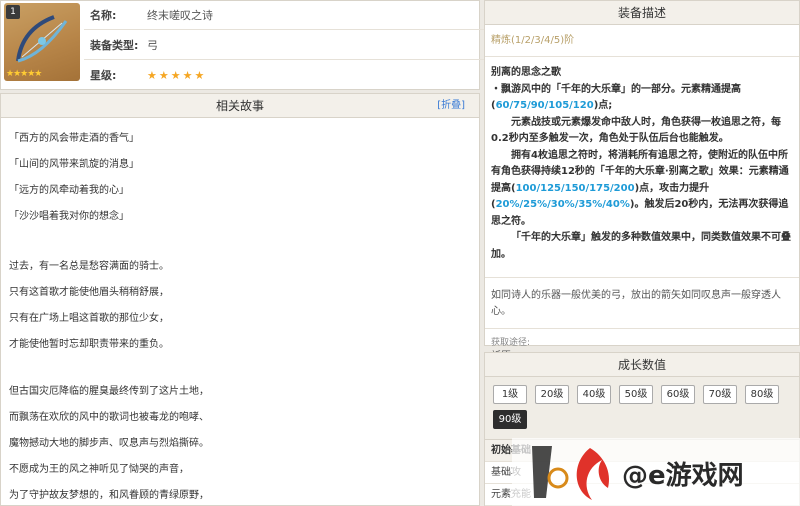  Describe the element at coordinates (642, 298) in the screenshot. I see `flavor-text: 如同诗人的乐器一般优美的弓，放出的箭矢如同叹息声一般穿透人心。` at that location.